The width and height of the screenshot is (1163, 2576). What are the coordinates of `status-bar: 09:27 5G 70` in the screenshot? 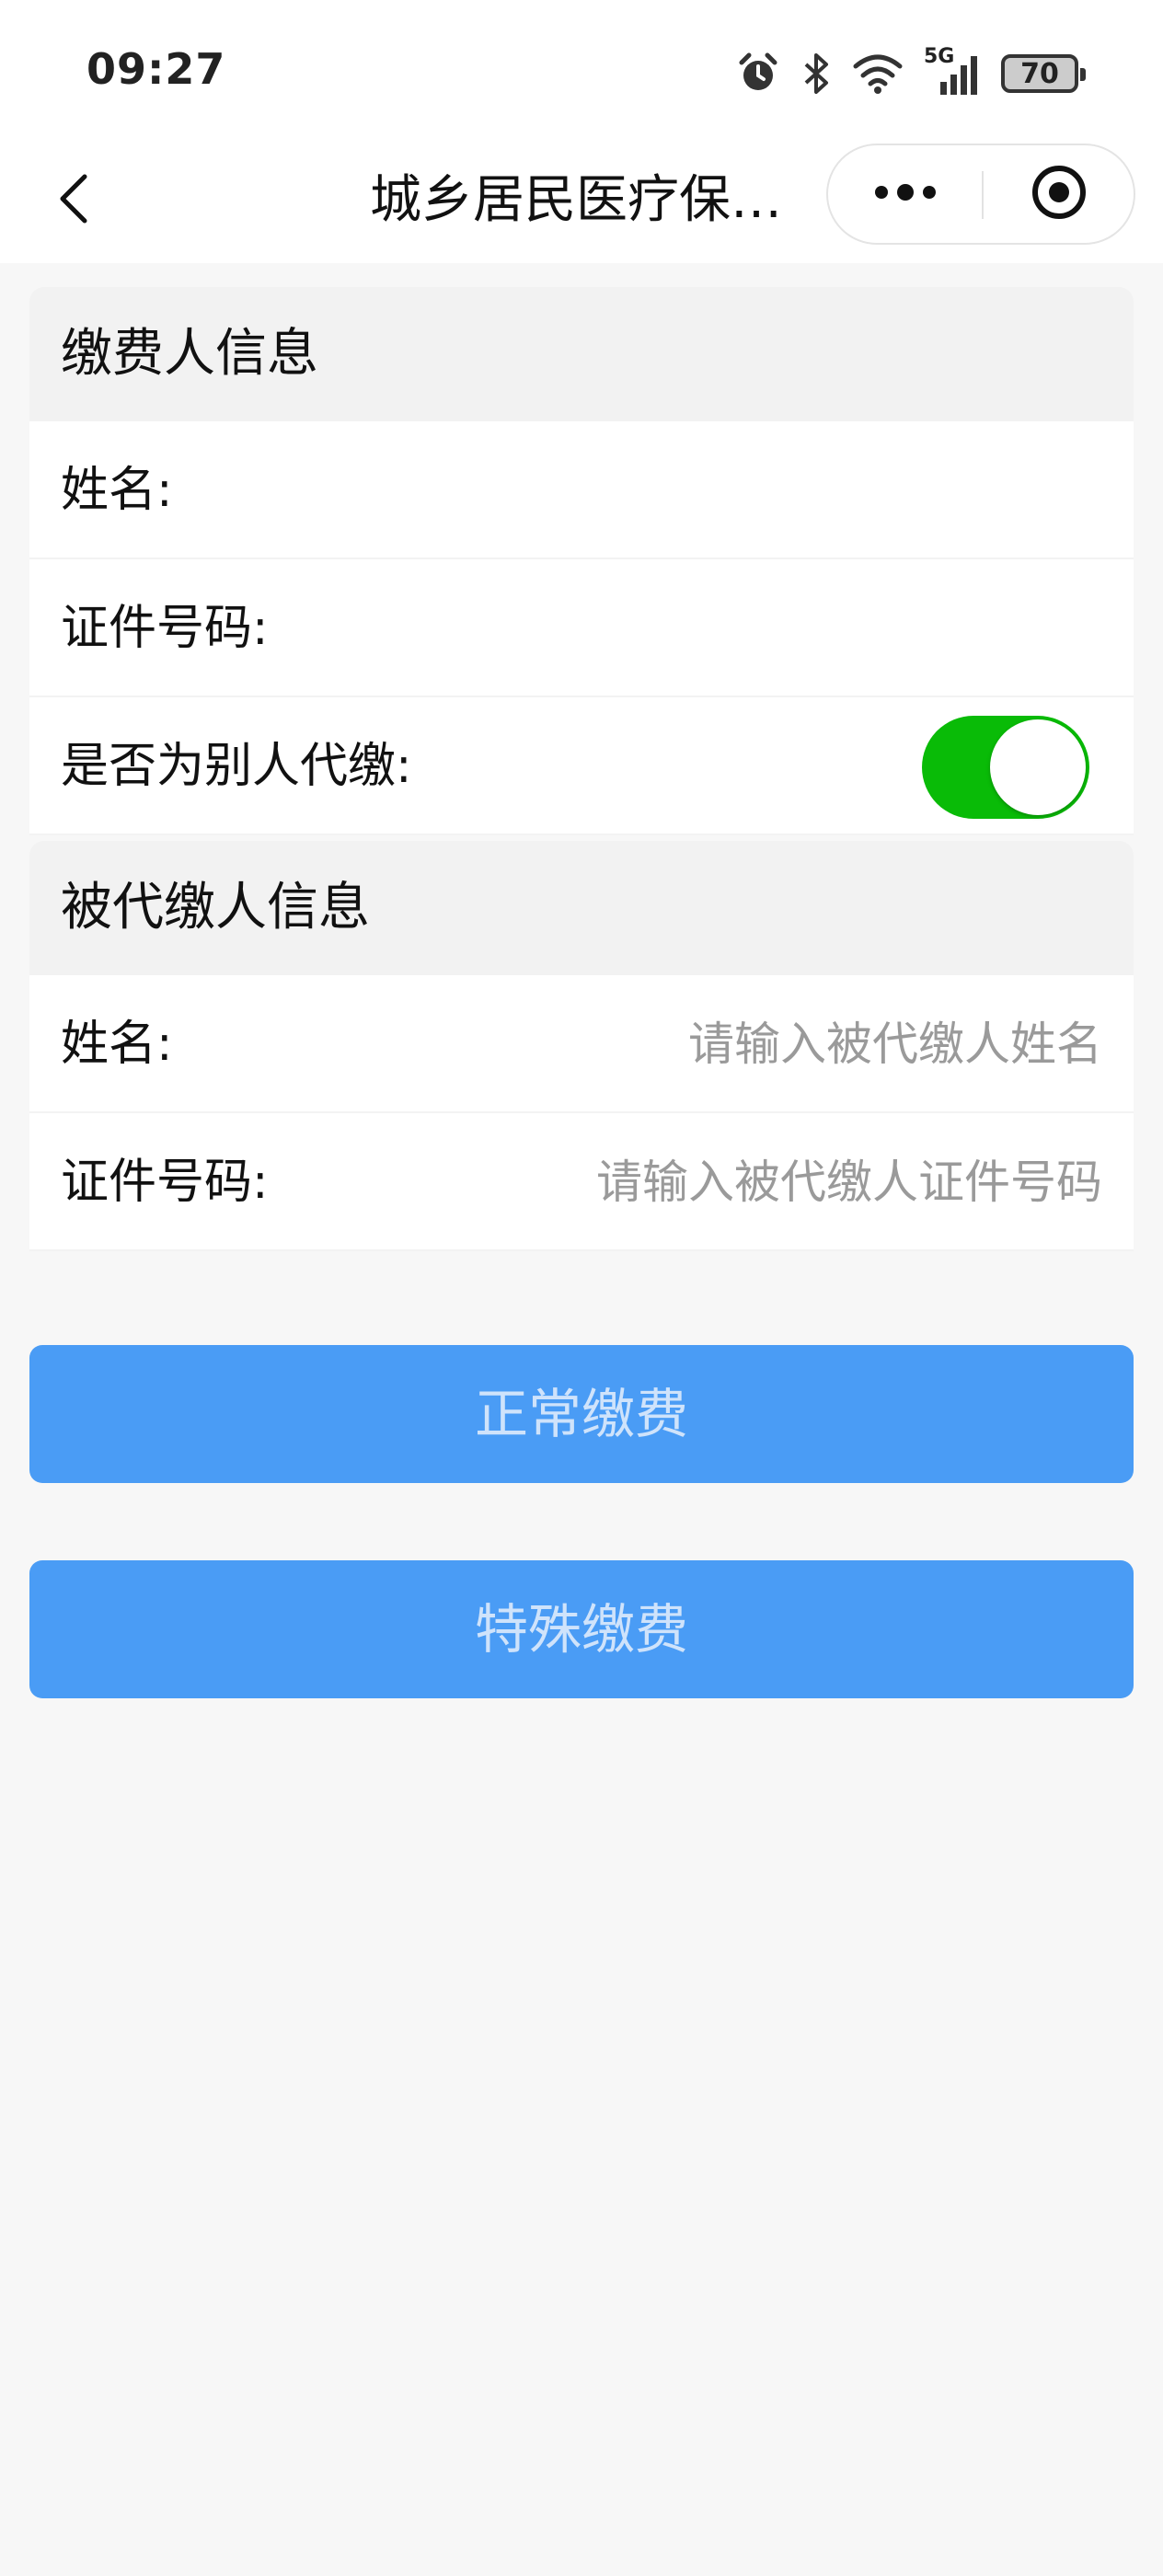 It's located at (581, 69).